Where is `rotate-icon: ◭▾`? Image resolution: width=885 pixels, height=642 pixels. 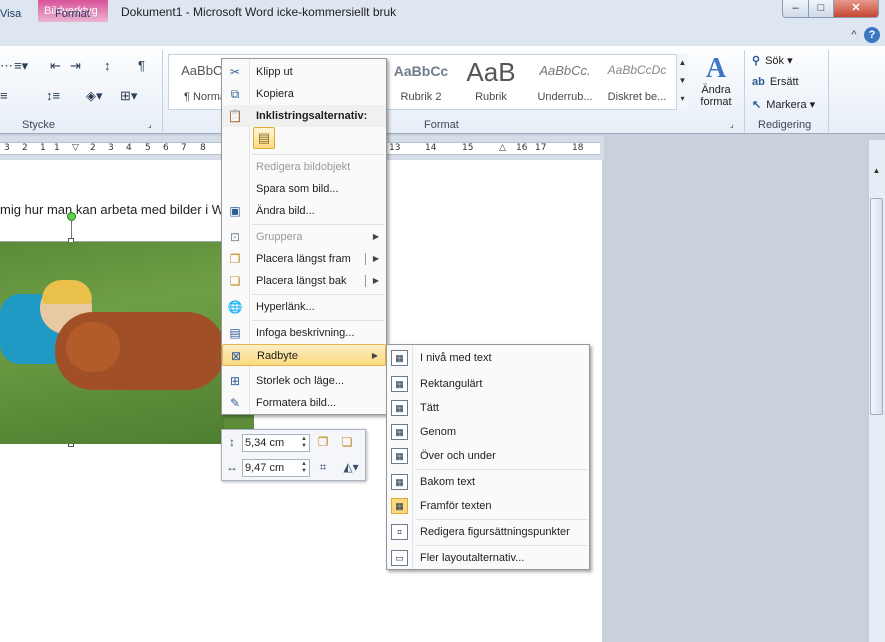
rotate-icon: ◭▾ is located at coordinates (351, 467).